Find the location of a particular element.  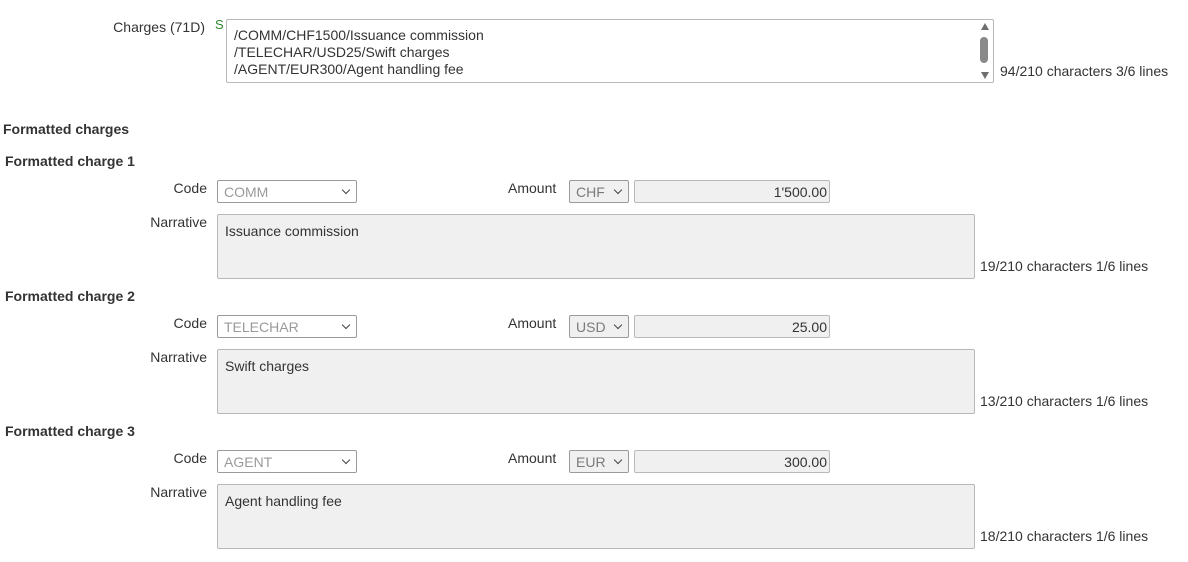

charges-line: /COMM/CHF1500/Issuance commission is located at coordinates (359, 35).